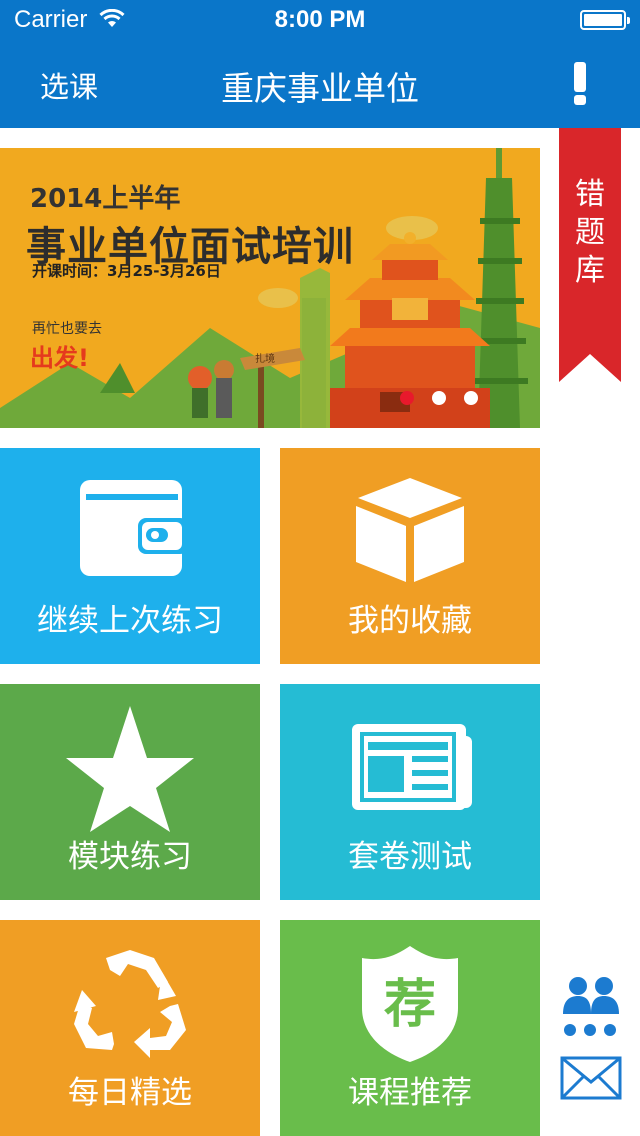  What do you see at coordinates (591, 1078) in the screenshot?
I see `mail-icon` at bounding box center [591, 1078].